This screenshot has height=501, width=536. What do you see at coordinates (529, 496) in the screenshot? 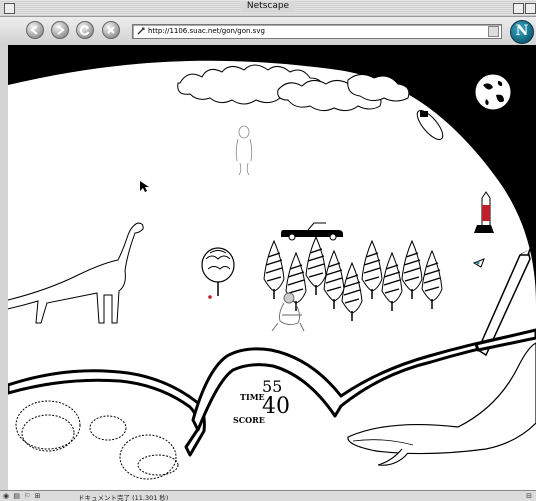
I see `resize-grip-icon: ⊟` at bounding box center [529, 496].